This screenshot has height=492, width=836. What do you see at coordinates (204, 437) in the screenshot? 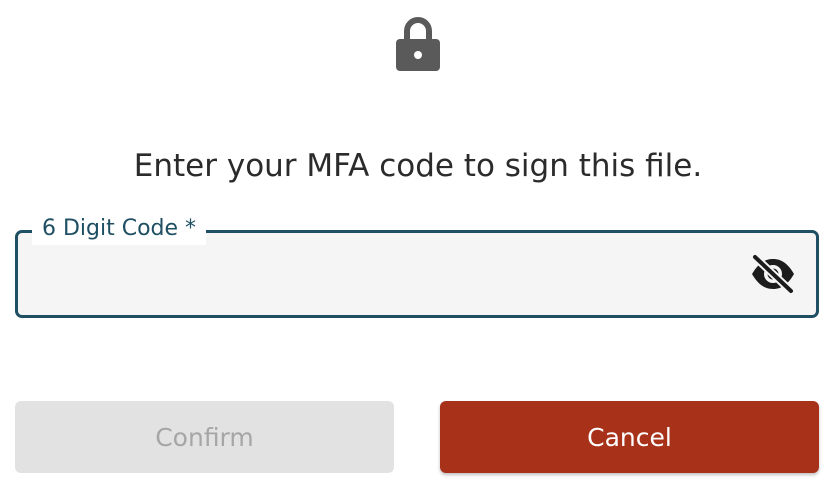
I see `confirm-button: Confirm` at bounding box center [204, 437].